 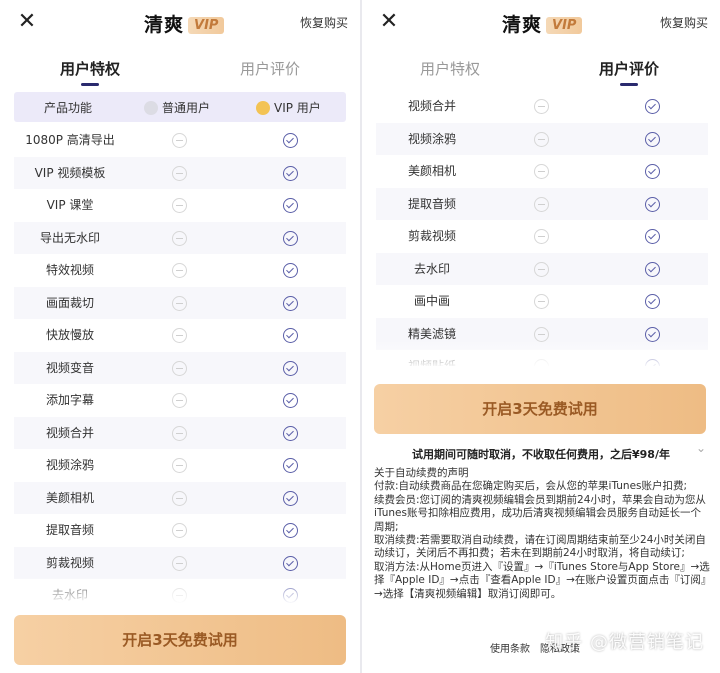 What do you see at coordinates (69, 237) in the screenshot?
I see `feature-name: 导出无水印` at bounding box center [69, 237].